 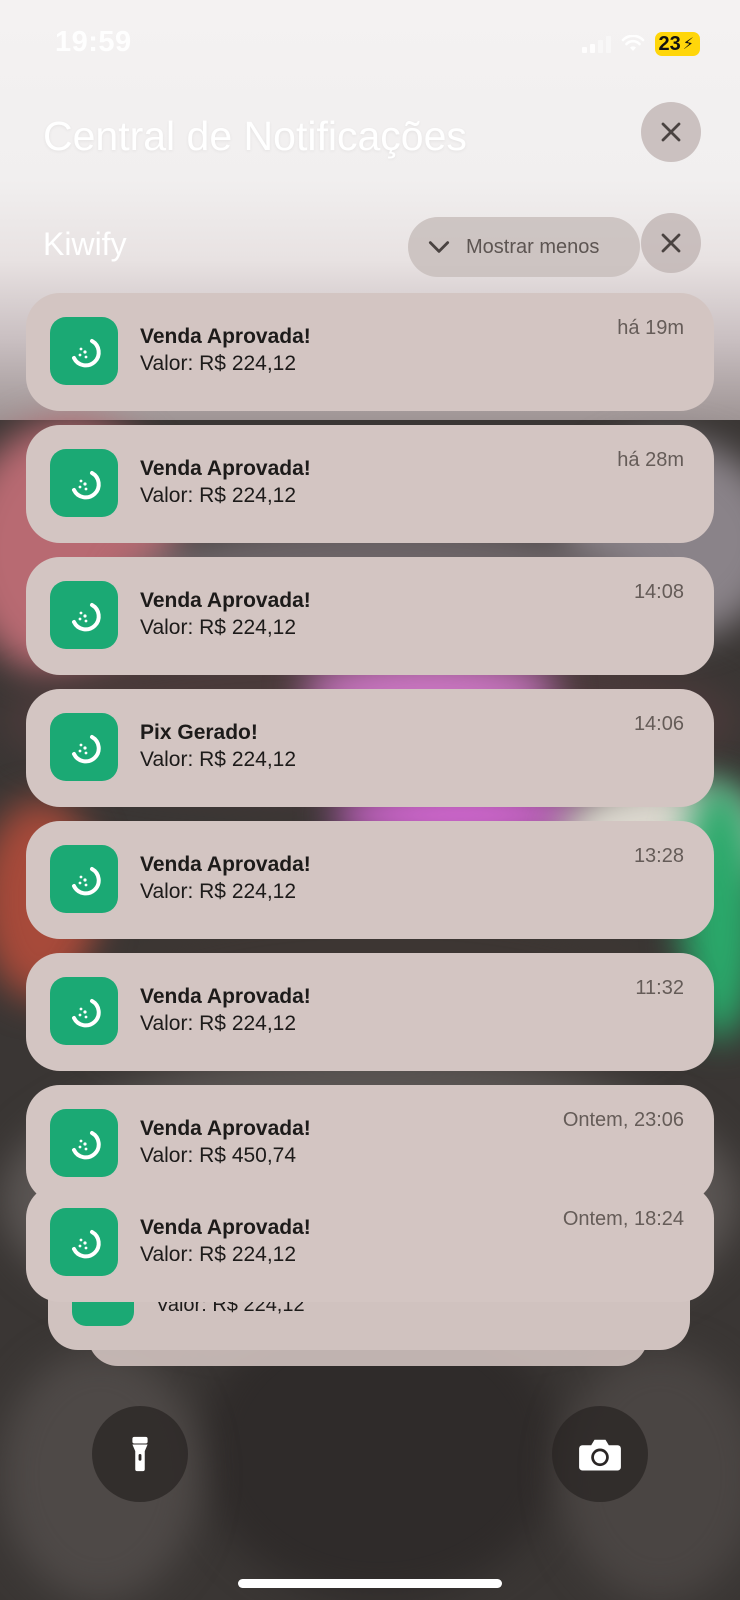 I want to click on show-less-button: Mostrar menos, so click(x=524, y=247).